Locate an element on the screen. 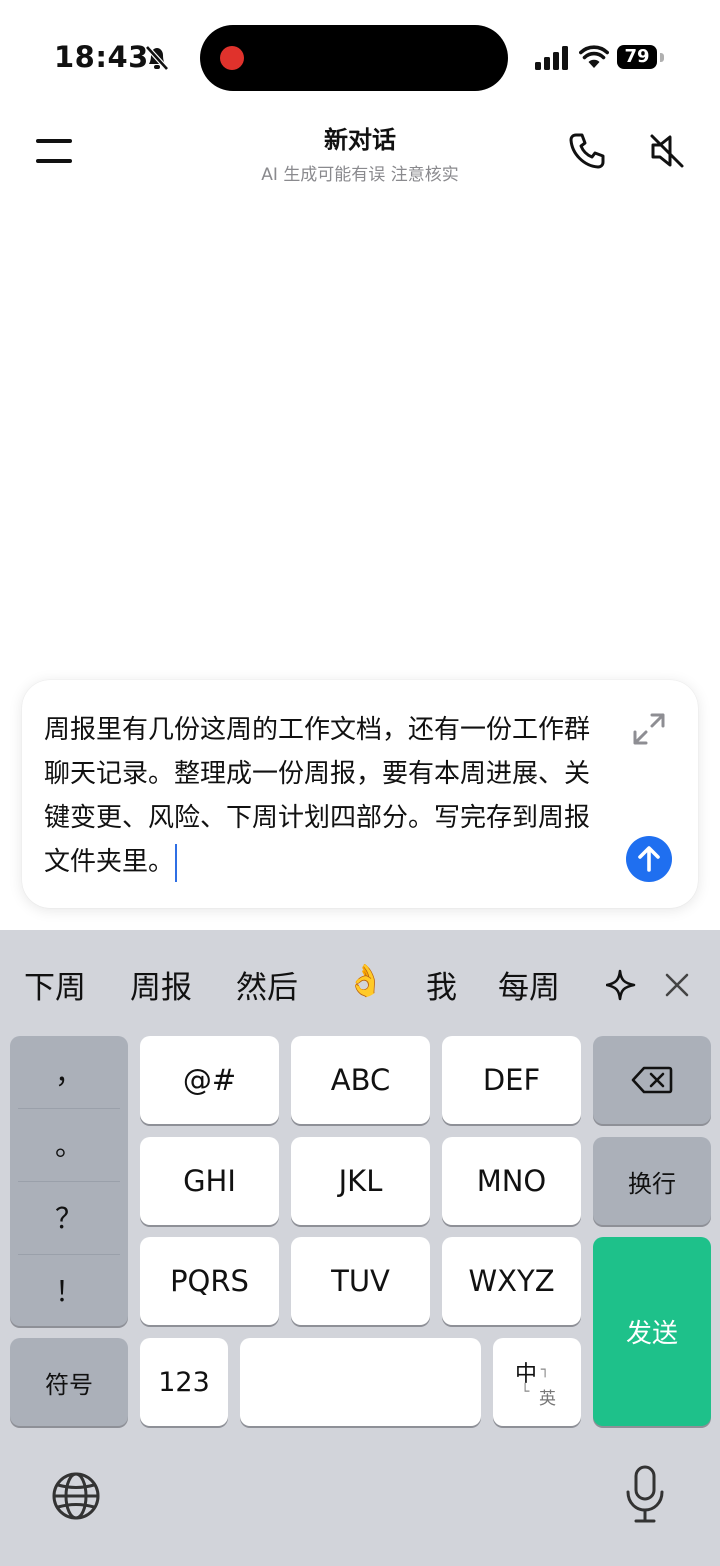 The image size is (720, 1566). key-wxyz: WXYZ is located at coordinates (511, 1281).